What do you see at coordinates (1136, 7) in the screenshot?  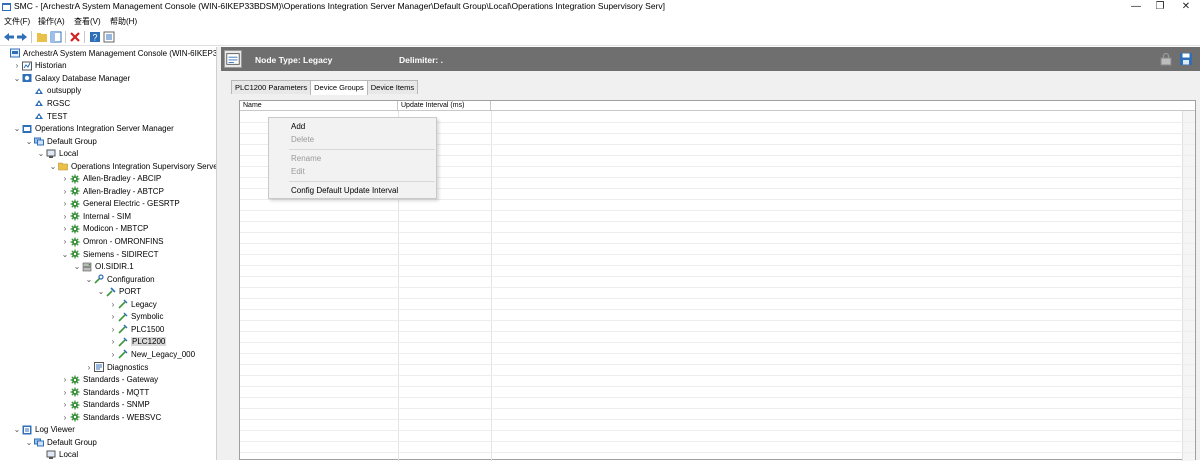 I see `minimize-button: —` at bounding box center [1136, 7].